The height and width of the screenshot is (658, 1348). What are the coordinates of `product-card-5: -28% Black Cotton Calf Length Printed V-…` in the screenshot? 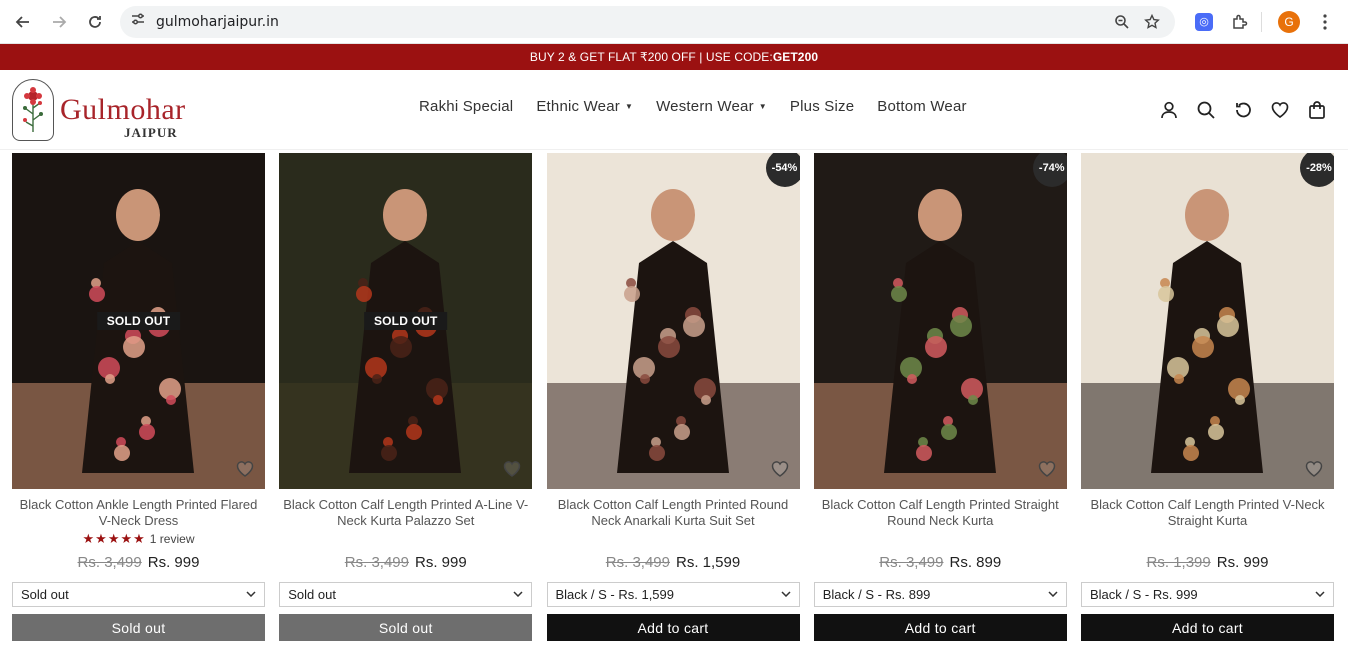 It's located at (1207, 397).